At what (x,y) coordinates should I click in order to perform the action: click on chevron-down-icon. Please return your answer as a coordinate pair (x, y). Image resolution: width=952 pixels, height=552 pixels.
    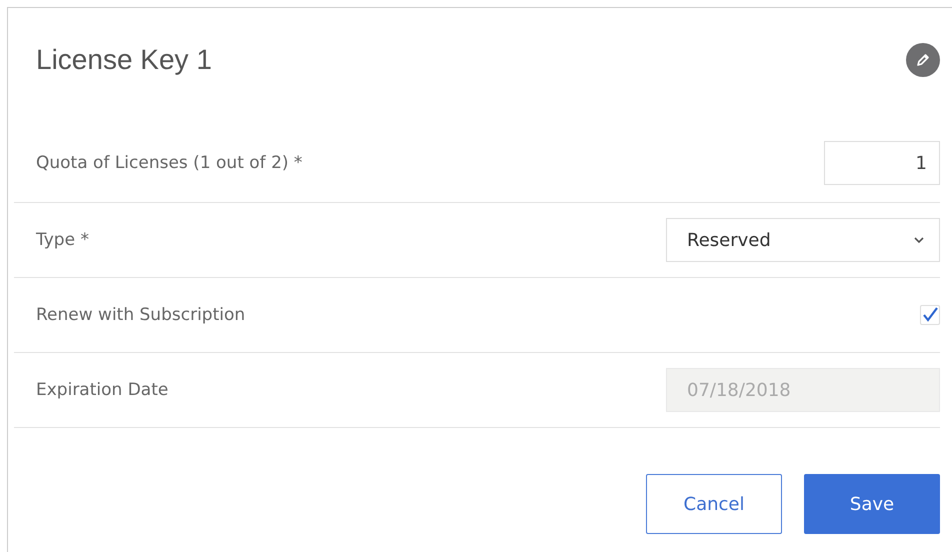
    Looking at the image, I should click on (919, 240).